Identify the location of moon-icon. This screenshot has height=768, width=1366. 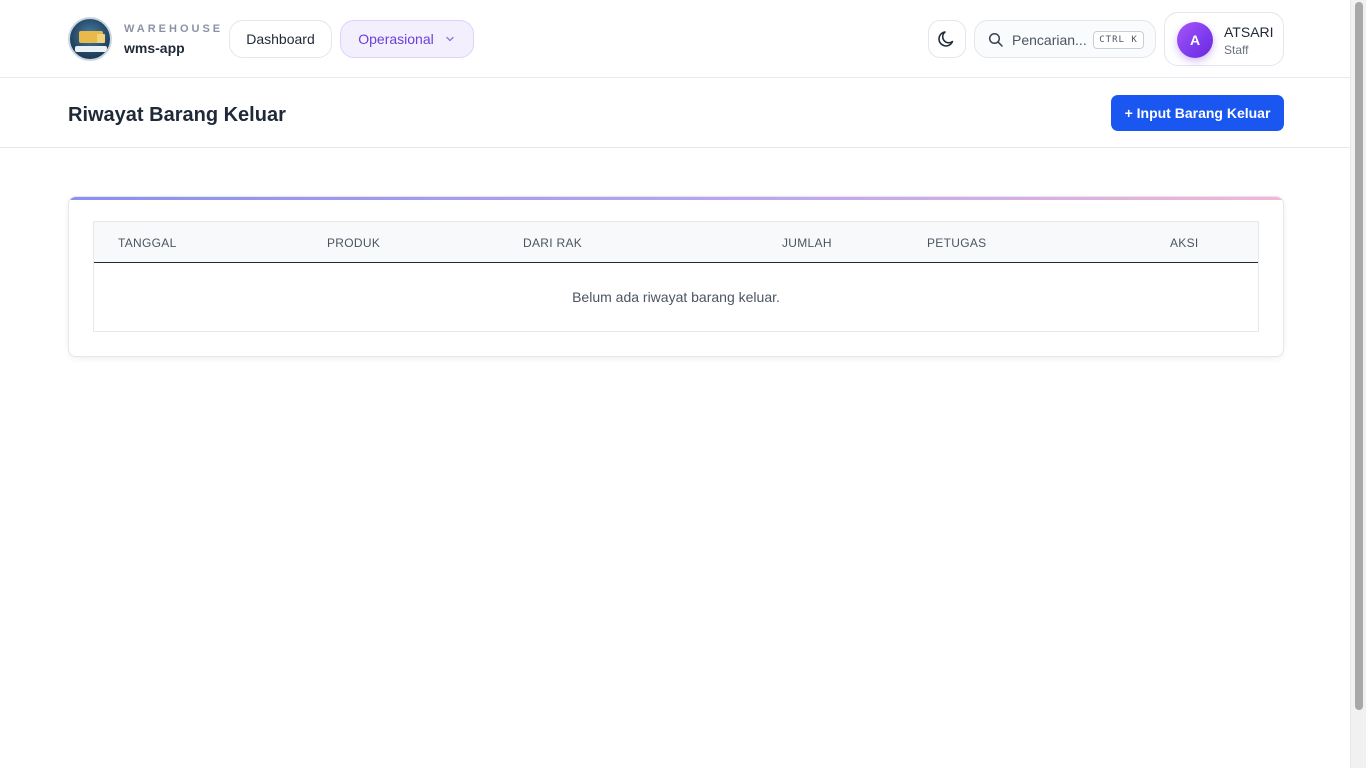
(946, 39).